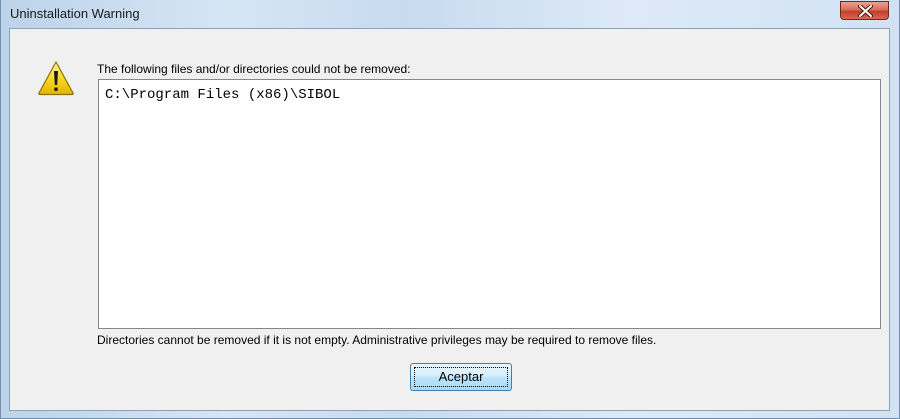 The width and height of the screenshot is (900, 419). I want to click on list-item: C:\Program Files (x86)\SIBOL, so click(222, 95).